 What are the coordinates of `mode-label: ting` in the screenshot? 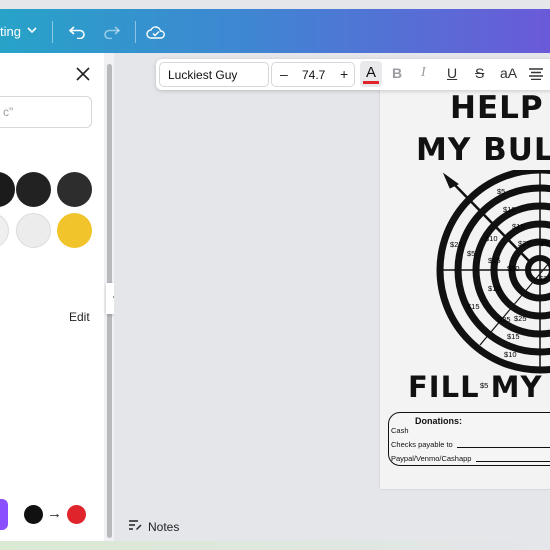 It's located at (10, 31).